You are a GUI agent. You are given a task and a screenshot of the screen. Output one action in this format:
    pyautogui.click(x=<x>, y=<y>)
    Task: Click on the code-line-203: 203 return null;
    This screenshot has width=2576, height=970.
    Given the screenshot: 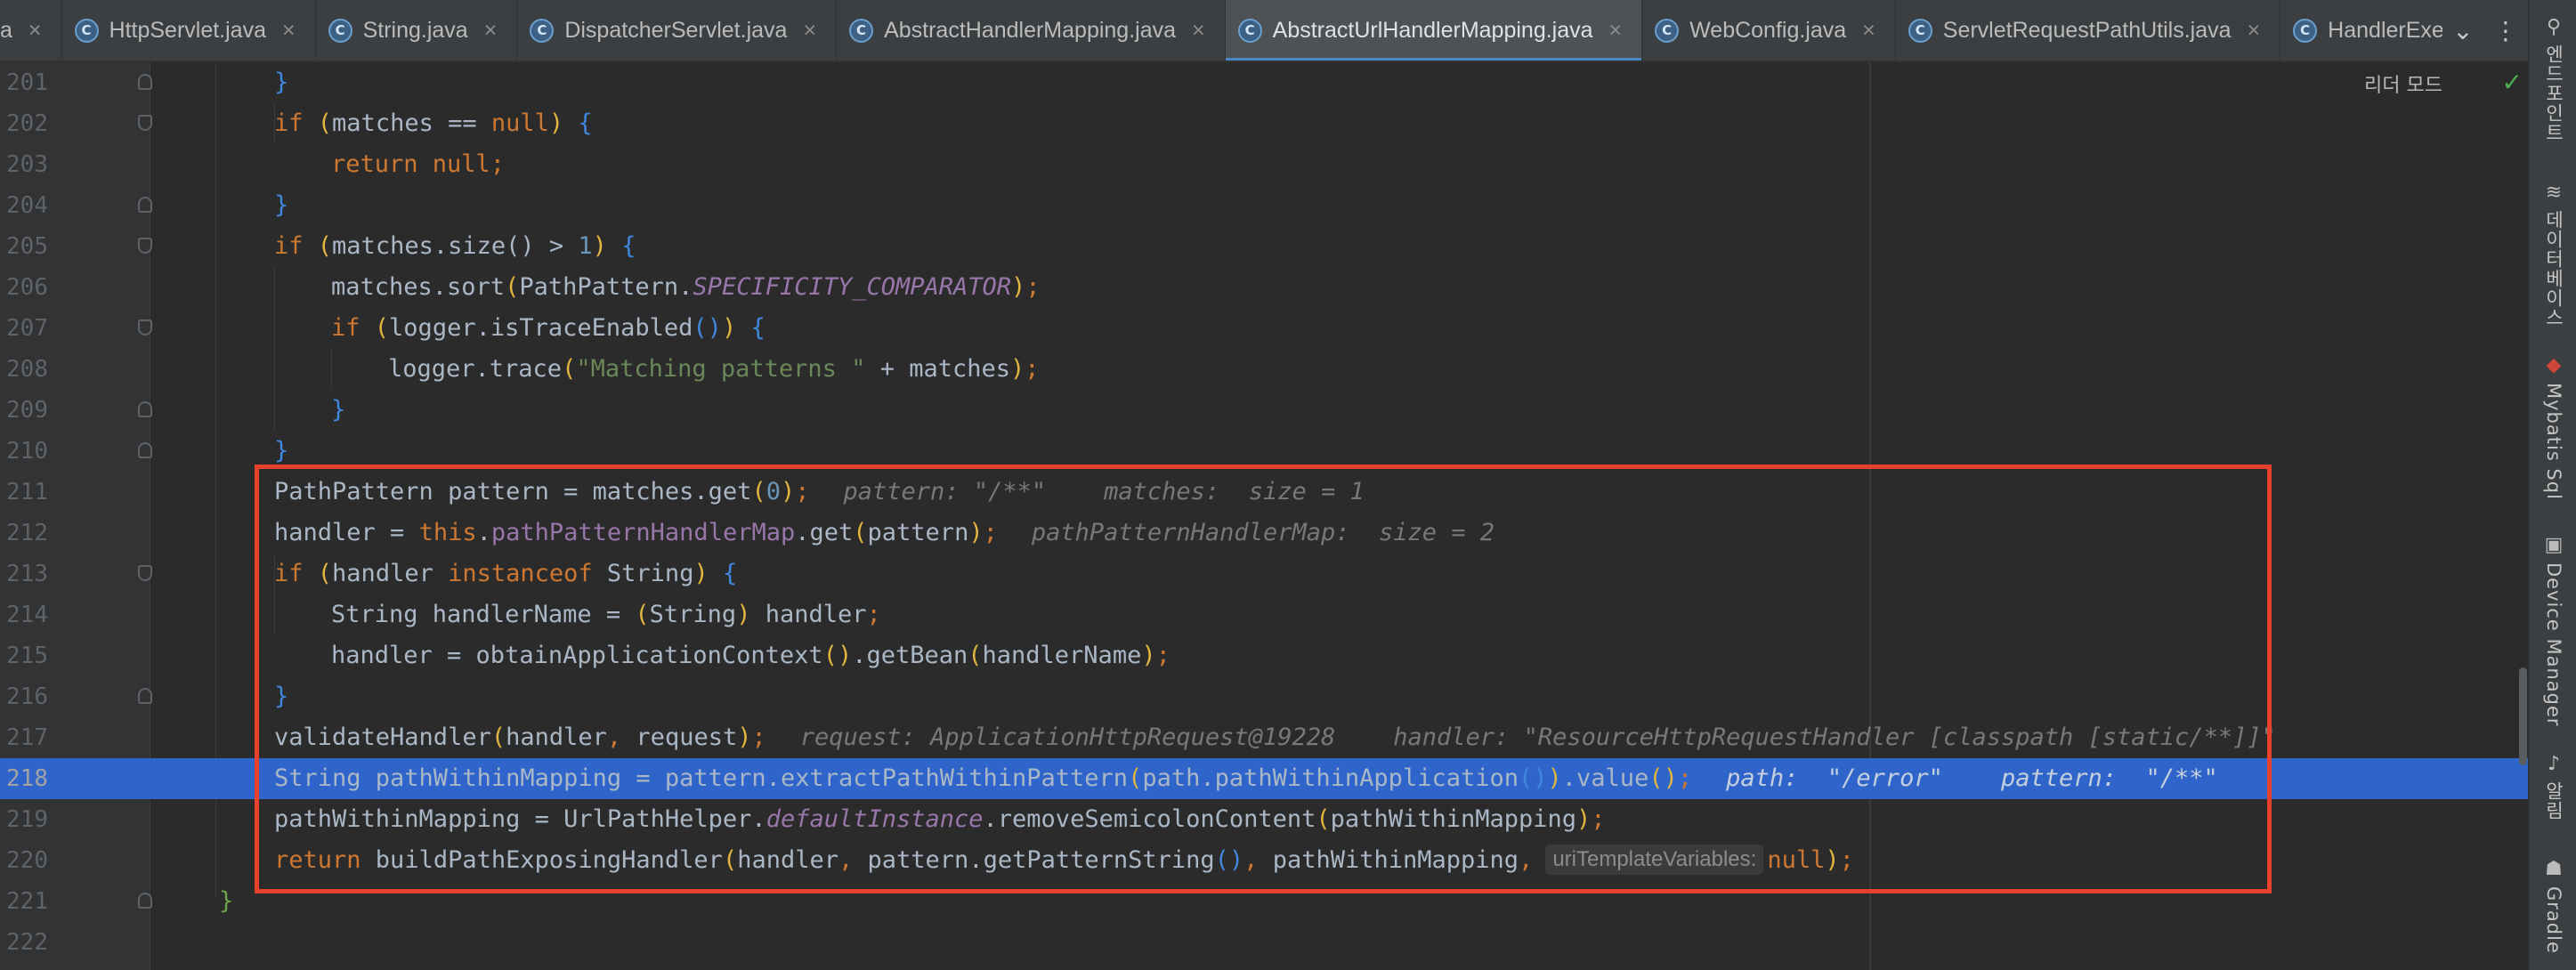 What is the action you would take?
    pyautogui.click(x=1264, y=164)
    